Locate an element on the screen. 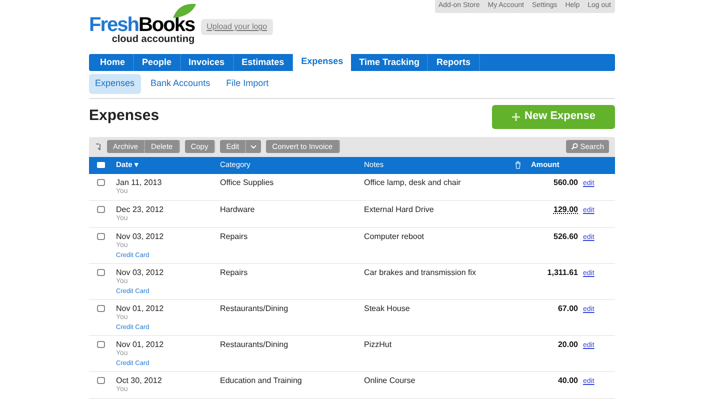  dropdown-button is located at coordinates (254, 146).